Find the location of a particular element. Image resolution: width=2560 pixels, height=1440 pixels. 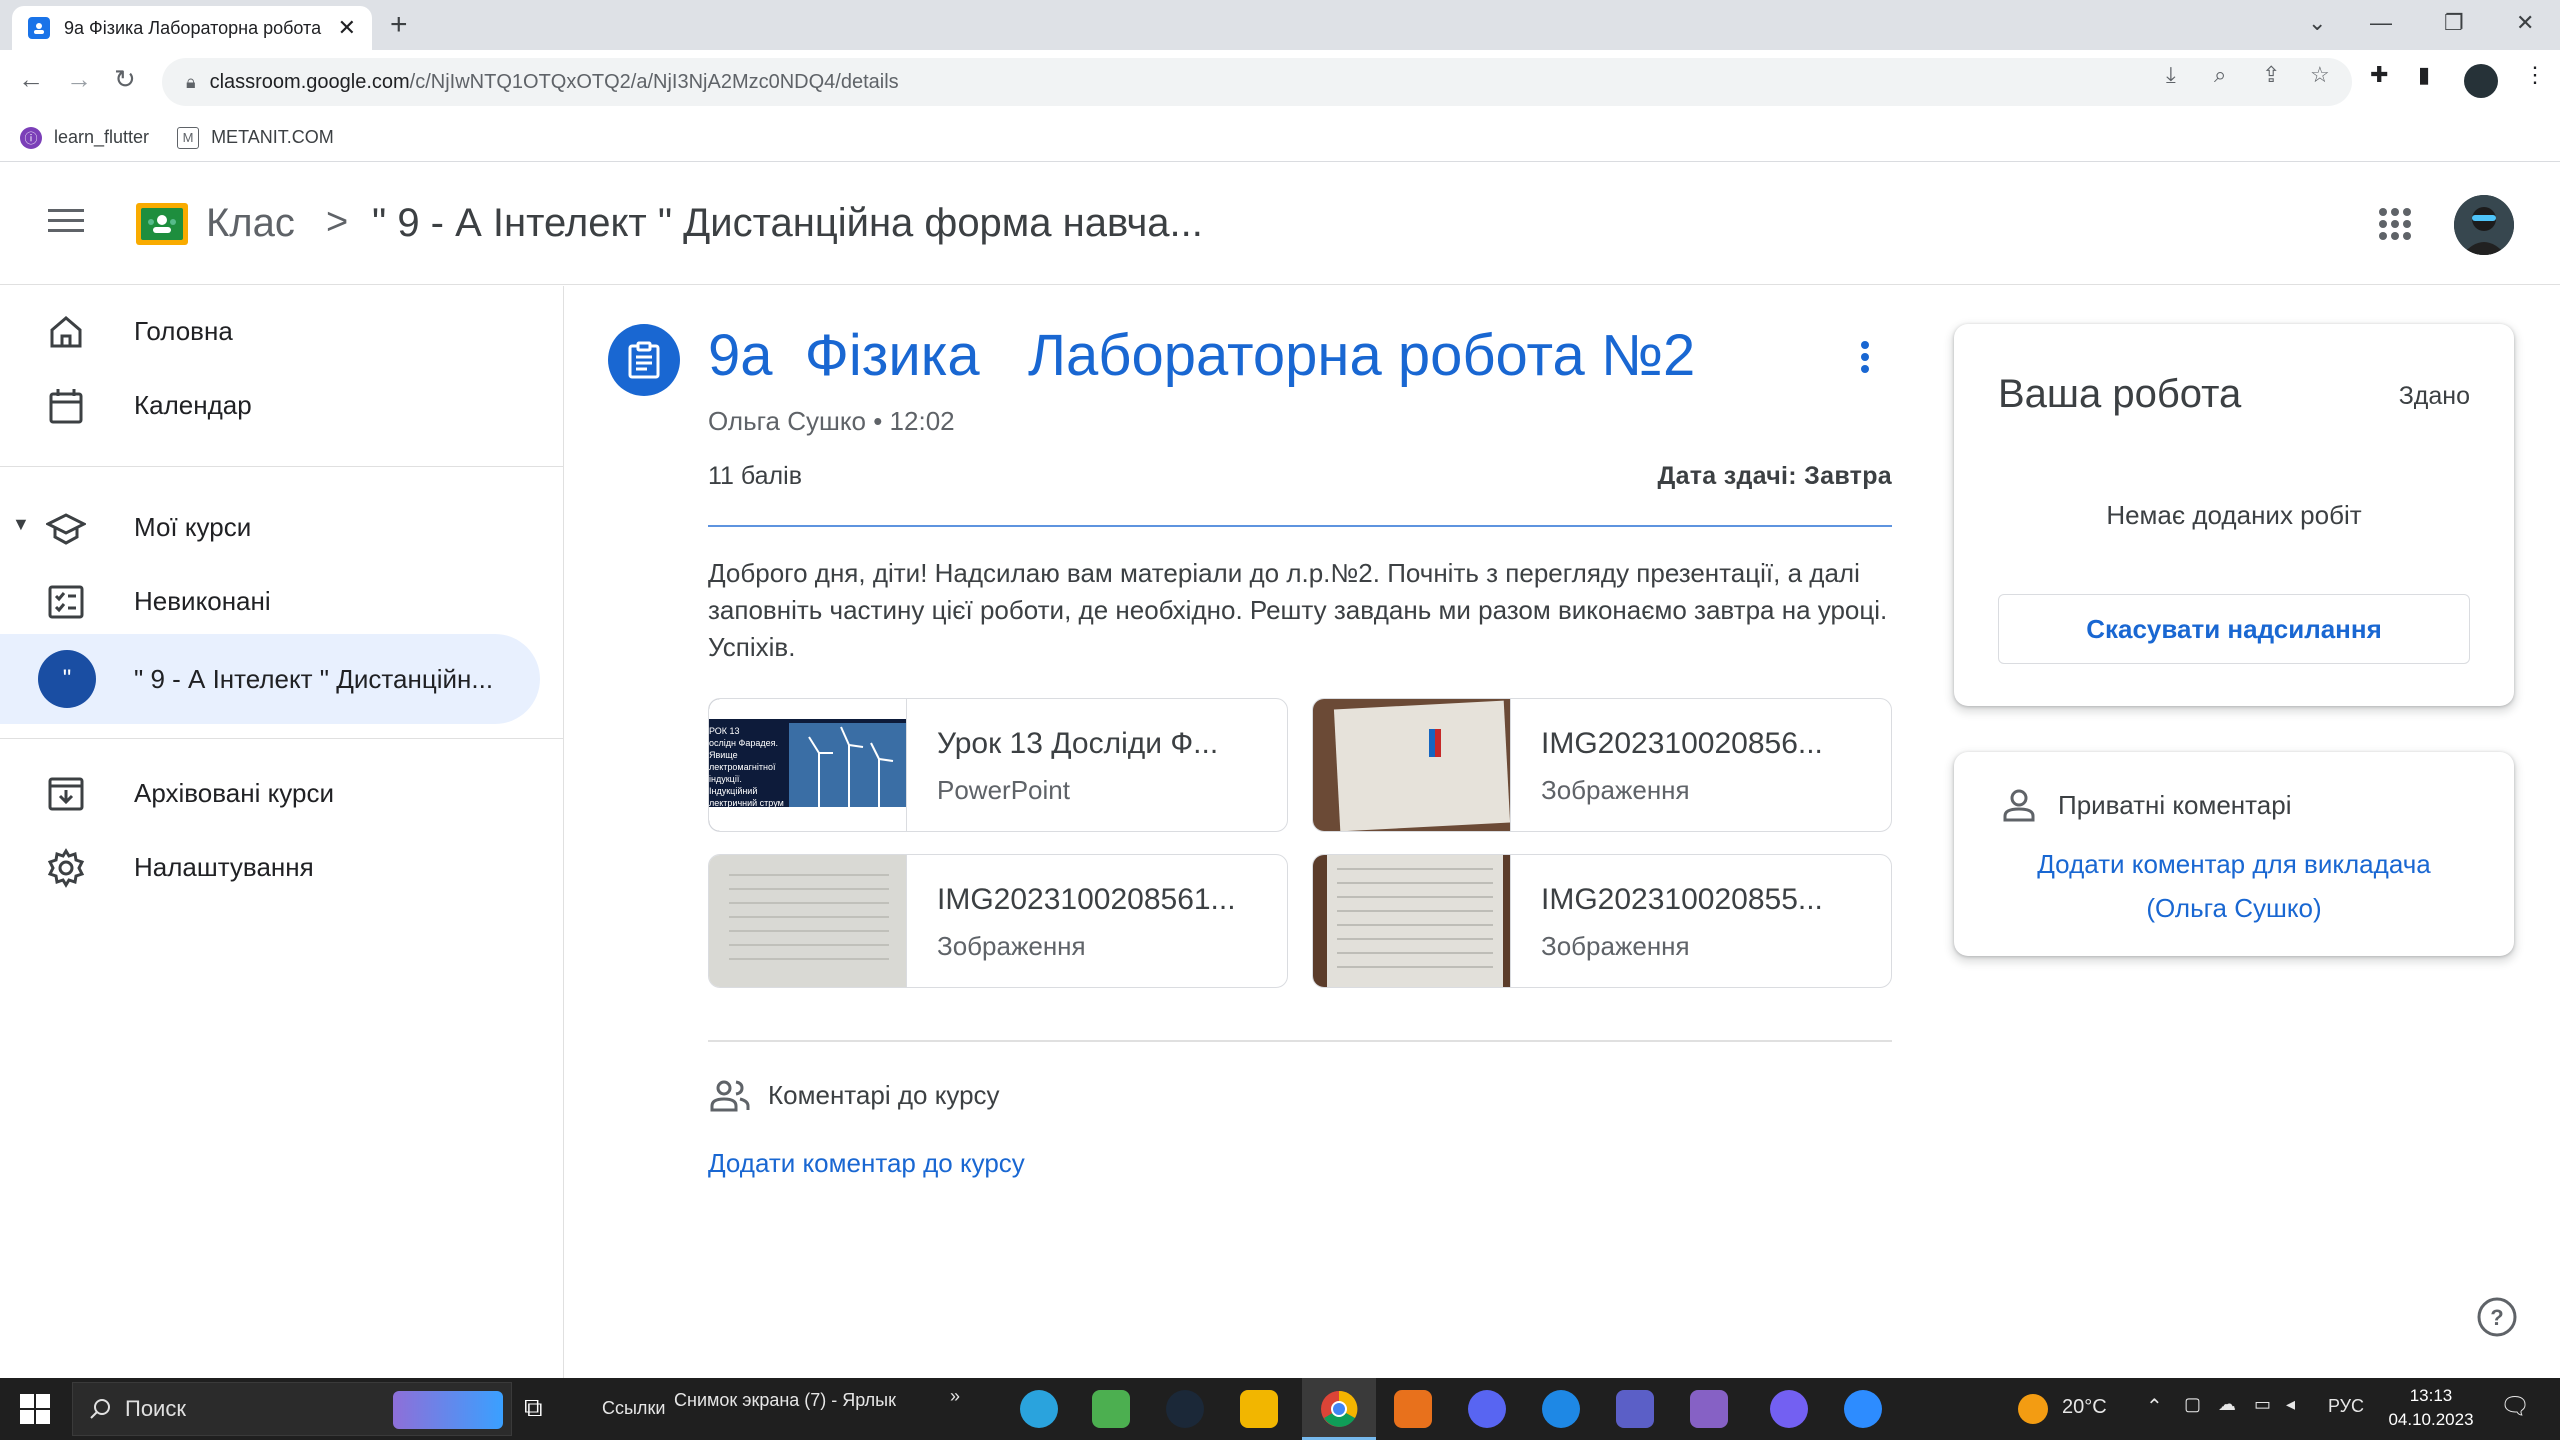

person-icon is located at coordinates (2019, 805).